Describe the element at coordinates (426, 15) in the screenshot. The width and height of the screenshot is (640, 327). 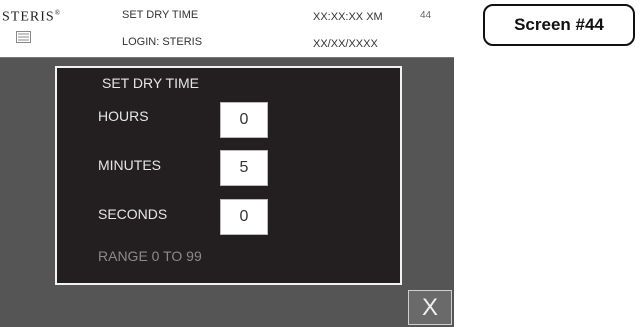
I see `screen-number: 44` at that location.